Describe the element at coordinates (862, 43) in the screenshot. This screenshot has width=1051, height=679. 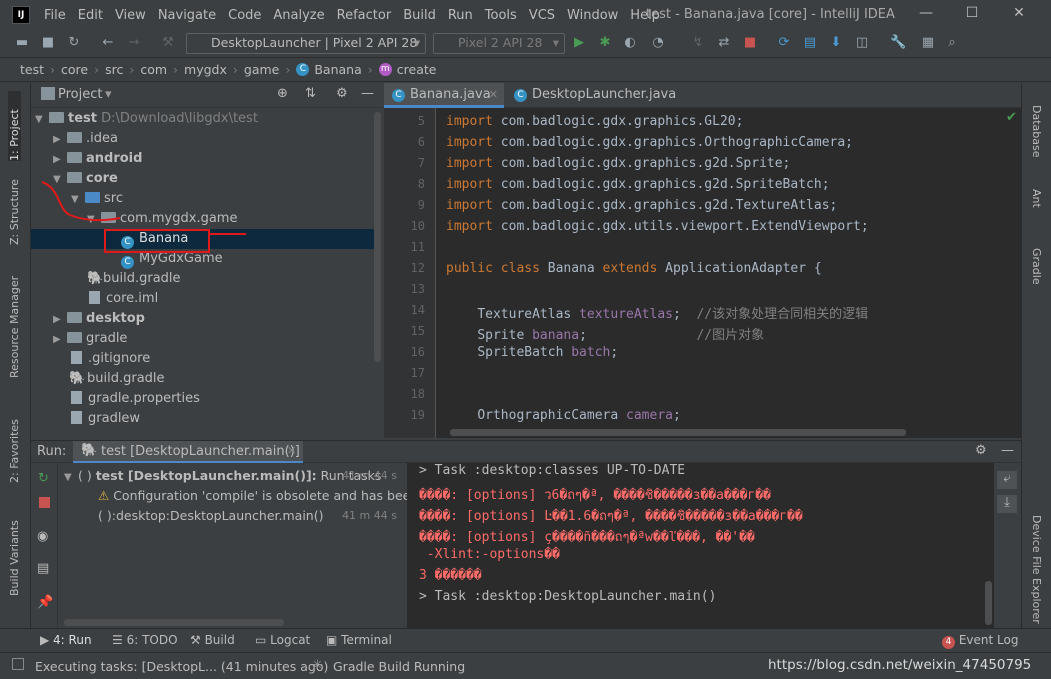
I see `layout-inspector-icon: ◫` at that location.